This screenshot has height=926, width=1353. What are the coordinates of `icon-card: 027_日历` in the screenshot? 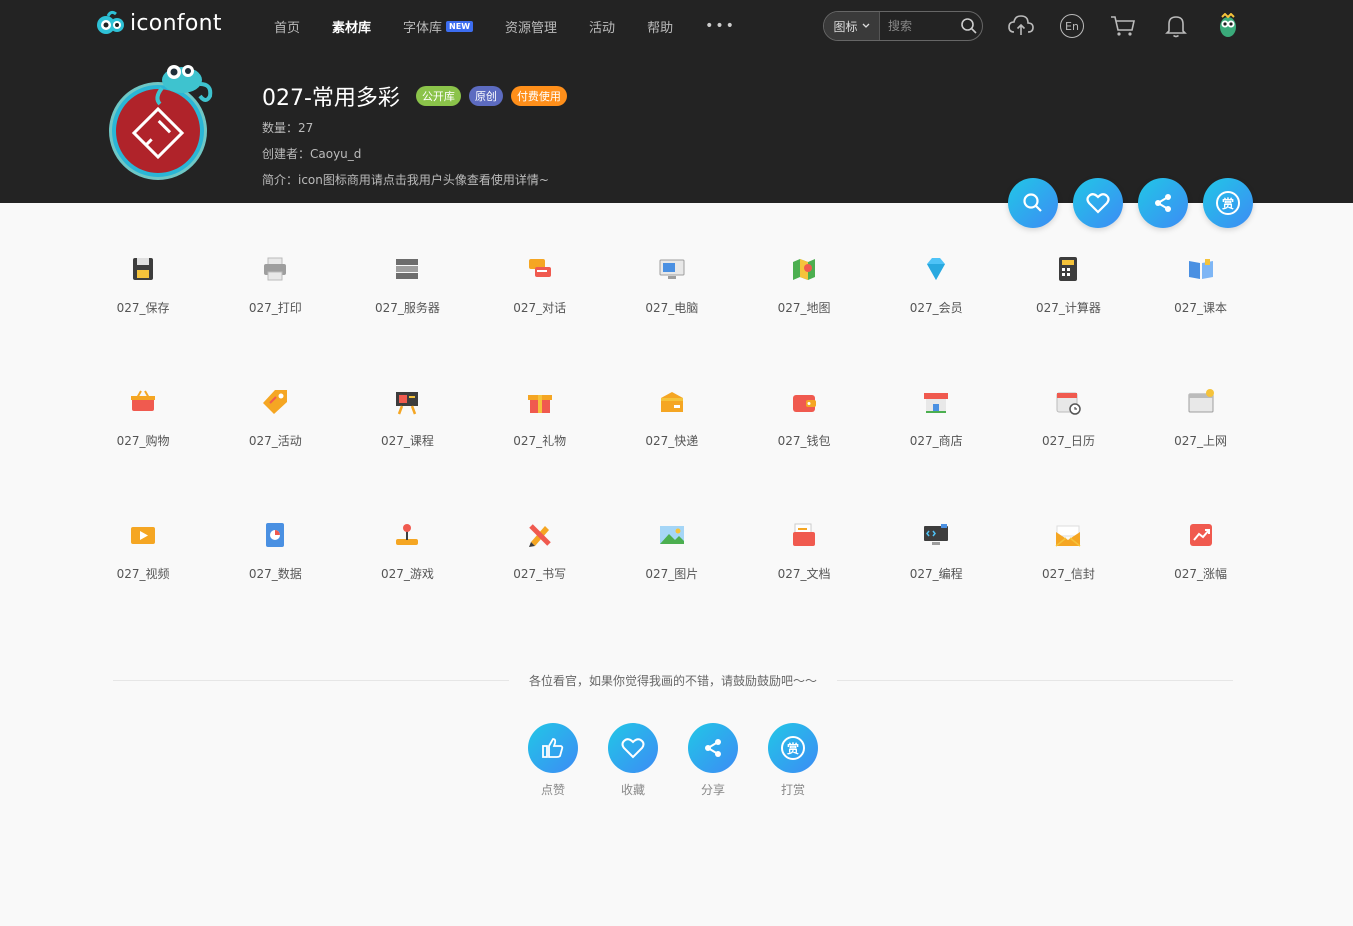 It's located at (1068, 439).